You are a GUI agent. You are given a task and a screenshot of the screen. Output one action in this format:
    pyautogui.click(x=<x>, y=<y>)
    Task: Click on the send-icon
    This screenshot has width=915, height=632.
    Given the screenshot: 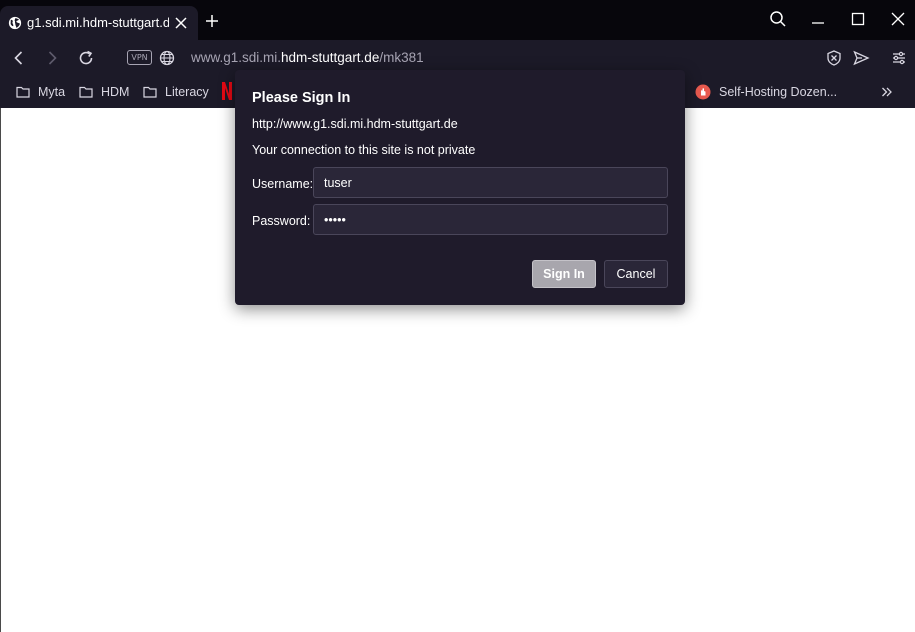 What is the action you would take?
    pyautogui.click(x=861, y=58)
    